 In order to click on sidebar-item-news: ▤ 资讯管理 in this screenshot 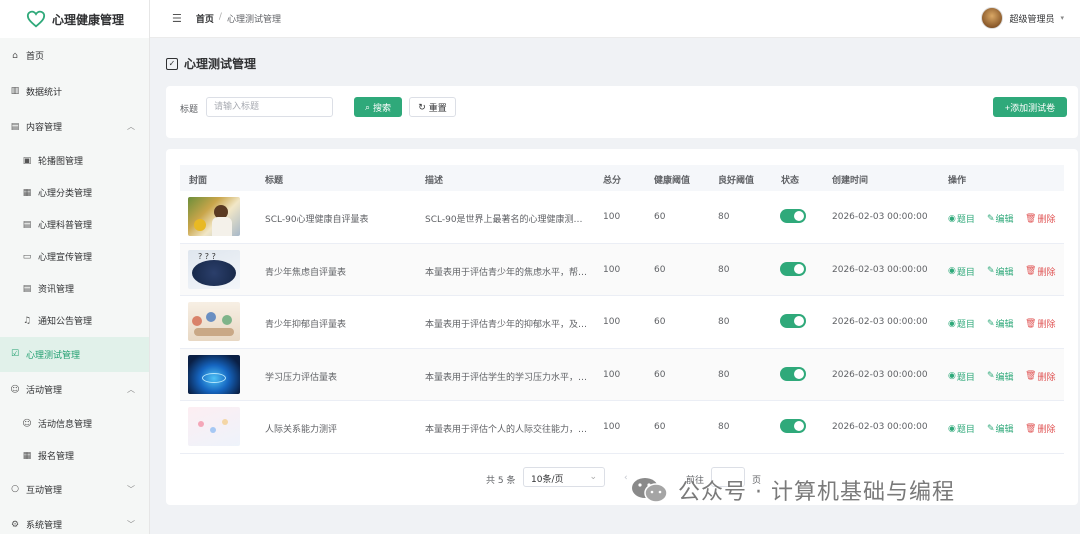, I will do `click(74, 289)`.